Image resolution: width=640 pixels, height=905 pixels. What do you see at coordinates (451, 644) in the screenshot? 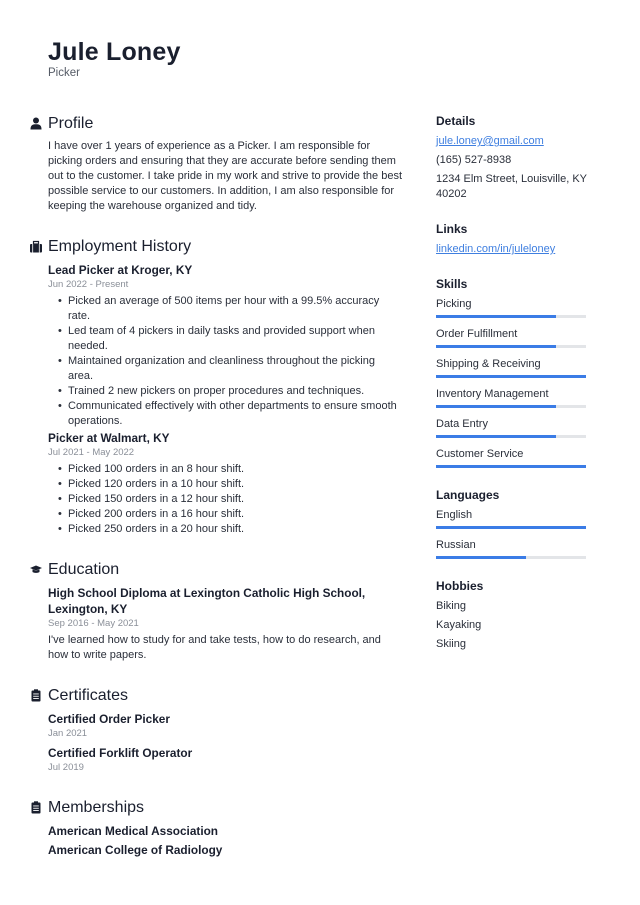
I see `hobby-item: Skiing` at bounding box center [451, 644].